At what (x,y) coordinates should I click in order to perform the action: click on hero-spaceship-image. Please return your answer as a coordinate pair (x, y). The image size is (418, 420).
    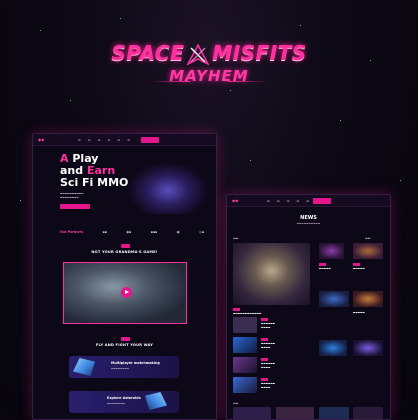
    Looking at the image, I should click on (168, 188).